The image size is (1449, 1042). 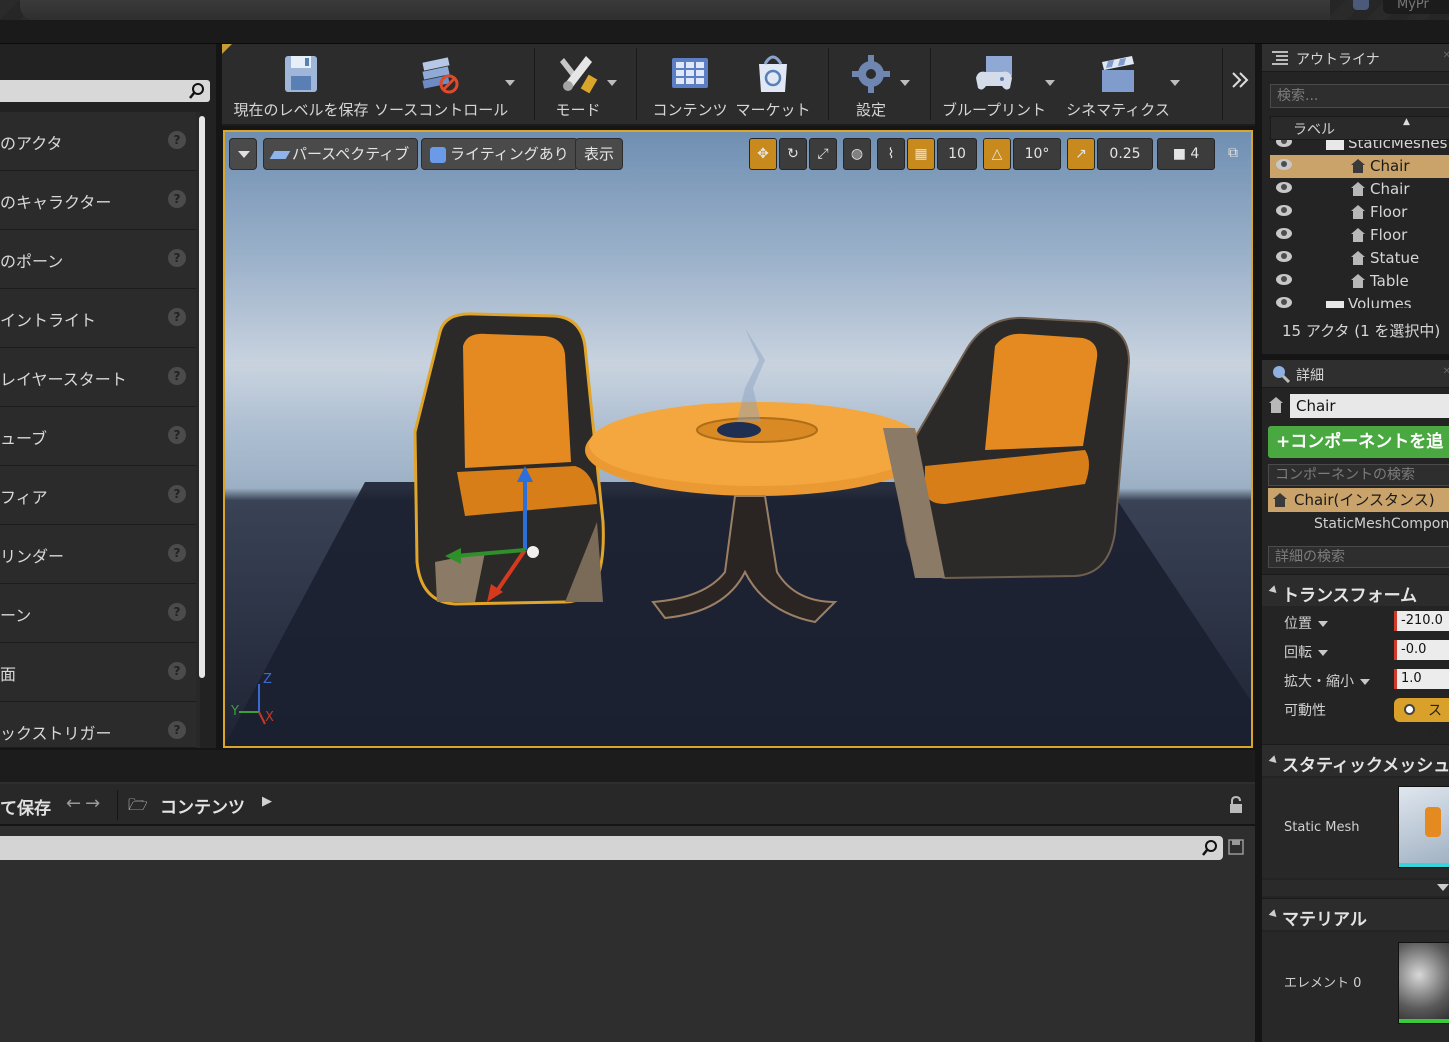 I want to click on outliner-row-actor: Table, so click(x=1359, y=281).